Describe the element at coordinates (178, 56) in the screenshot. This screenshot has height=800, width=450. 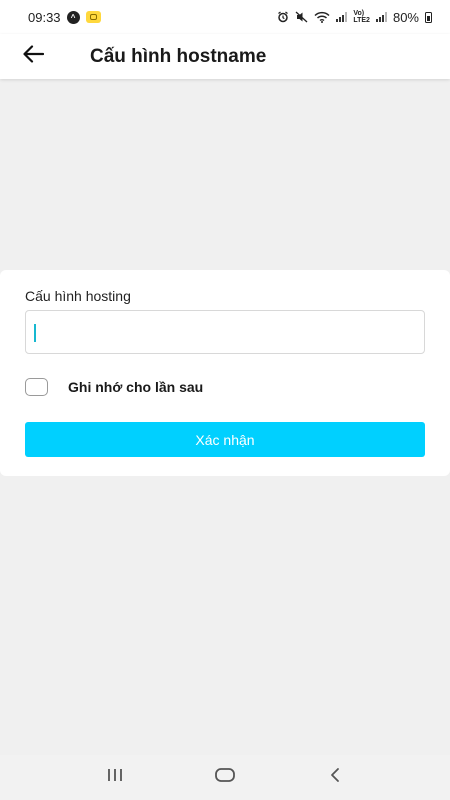
I see `page-title: Cấu hình hostname` at that location.